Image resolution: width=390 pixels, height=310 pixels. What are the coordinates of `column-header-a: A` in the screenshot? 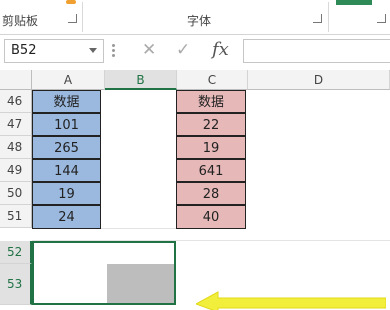 It's located at (68, 80).